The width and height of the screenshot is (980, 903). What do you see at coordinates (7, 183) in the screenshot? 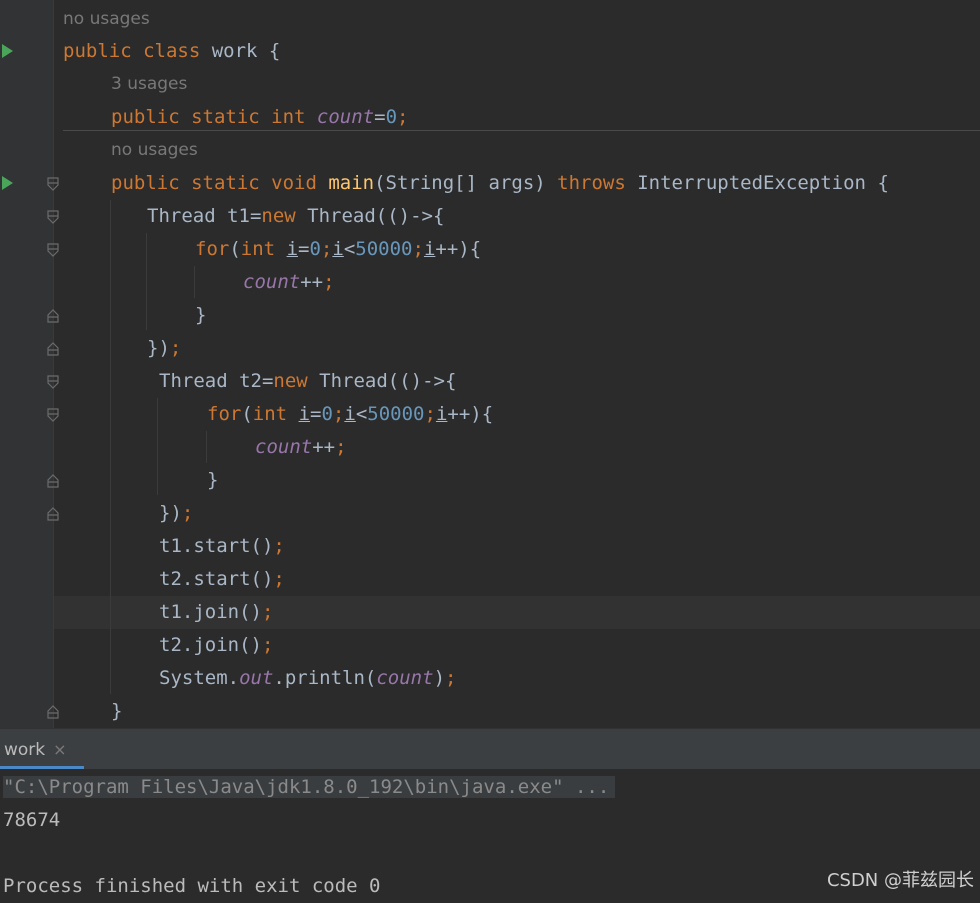
I see `run-main-icon` at bounding box center [7, 183].